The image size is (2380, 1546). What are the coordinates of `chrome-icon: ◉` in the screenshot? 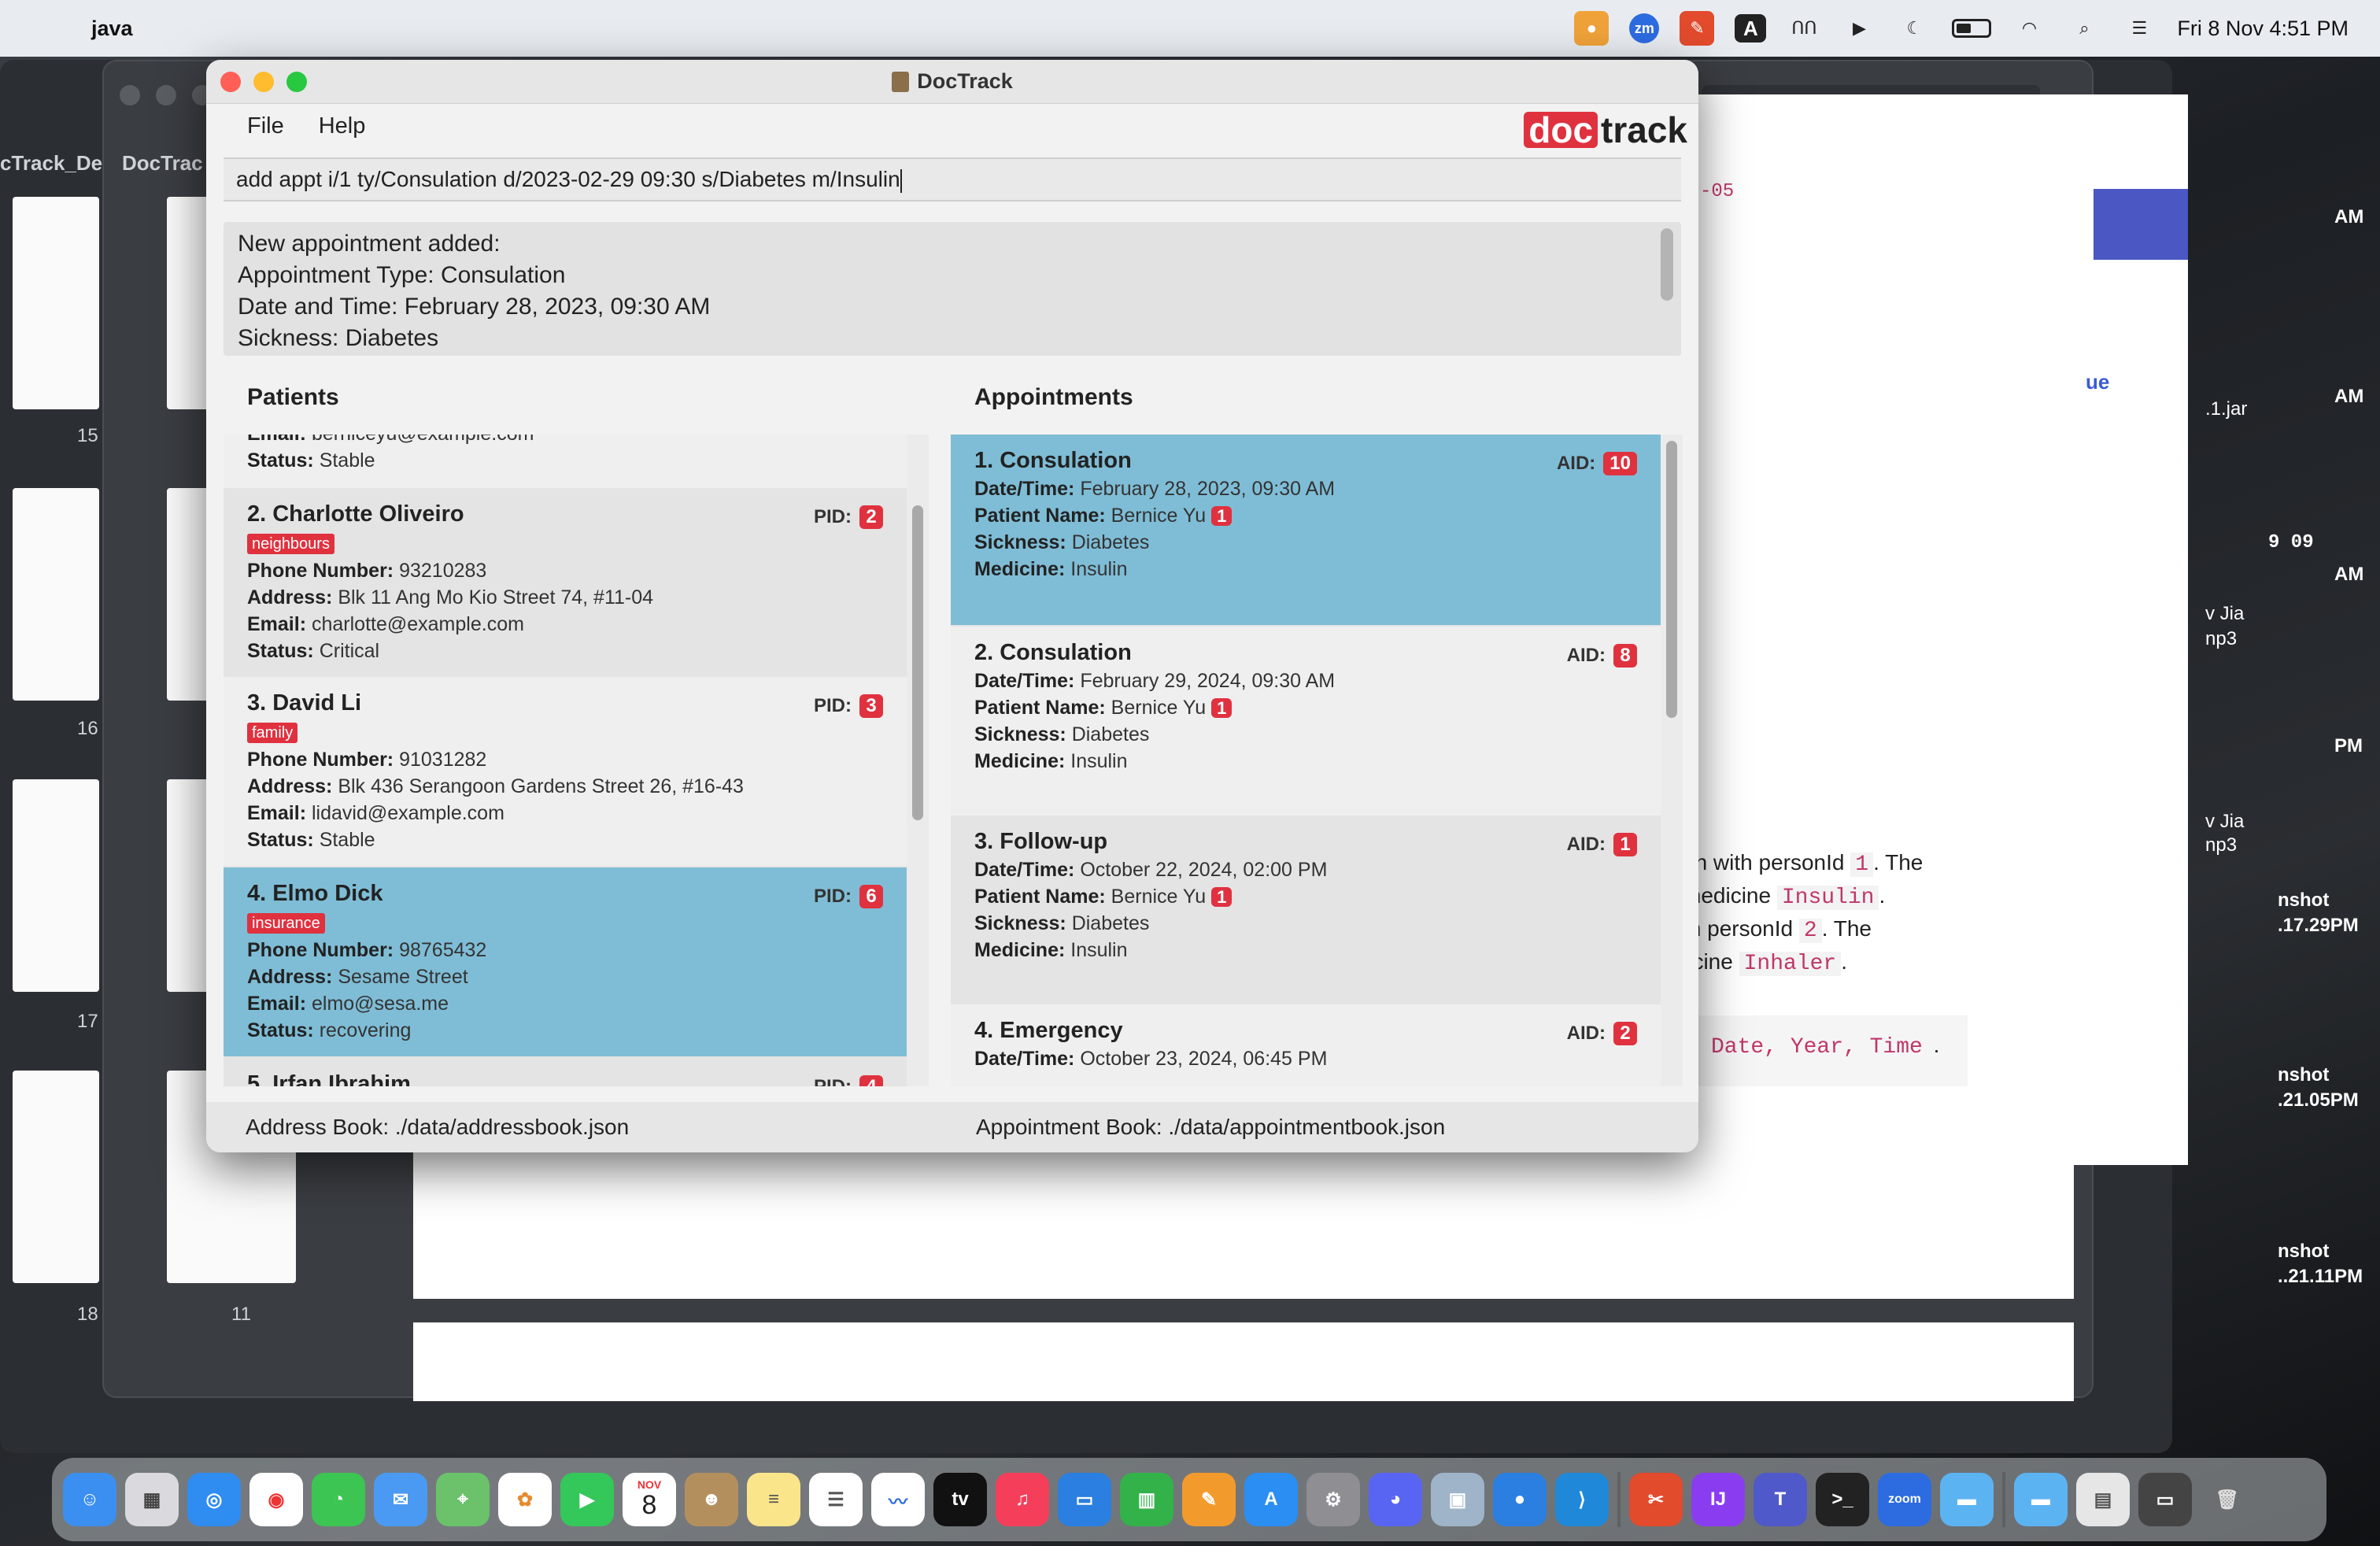 It's located at (276, 1500).